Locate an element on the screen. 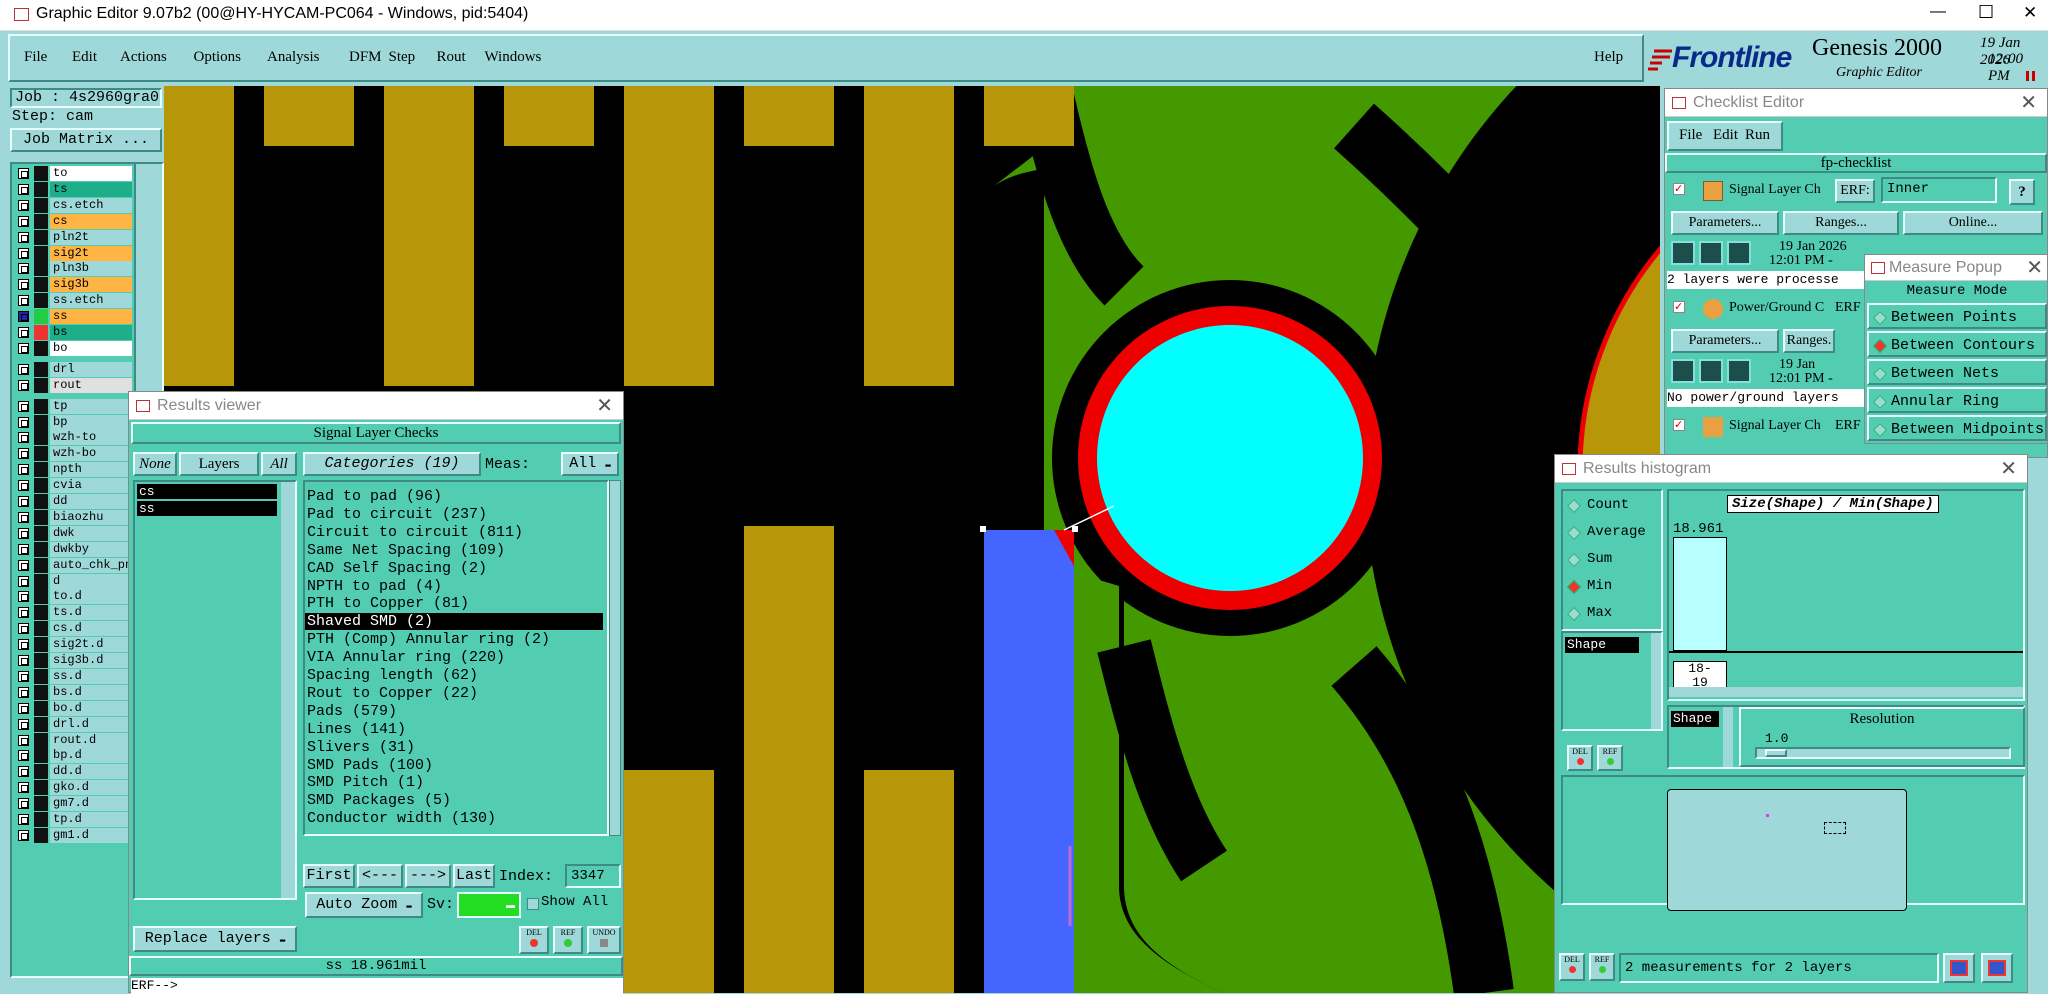 The width and height of the screenshot is (2048, 994). prev-button: <--- is located at coordinates (380, 876).